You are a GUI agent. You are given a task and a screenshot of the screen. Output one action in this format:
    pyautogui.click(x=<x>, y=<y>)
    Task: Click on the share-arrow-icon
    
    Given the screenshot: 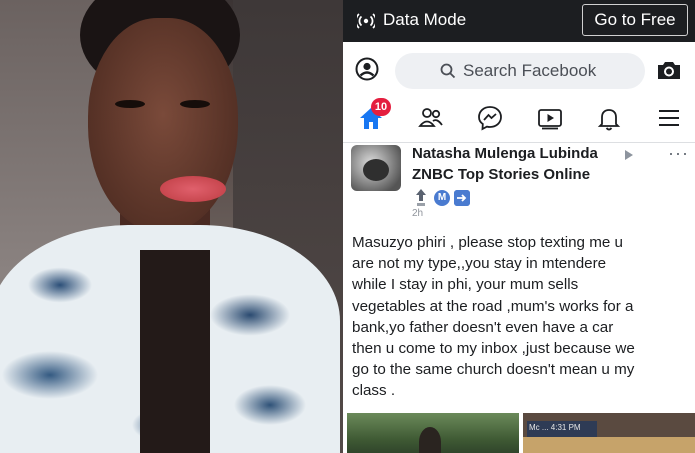 What is the action you would take?
    pyautogui.click(x=629, y=155)
    